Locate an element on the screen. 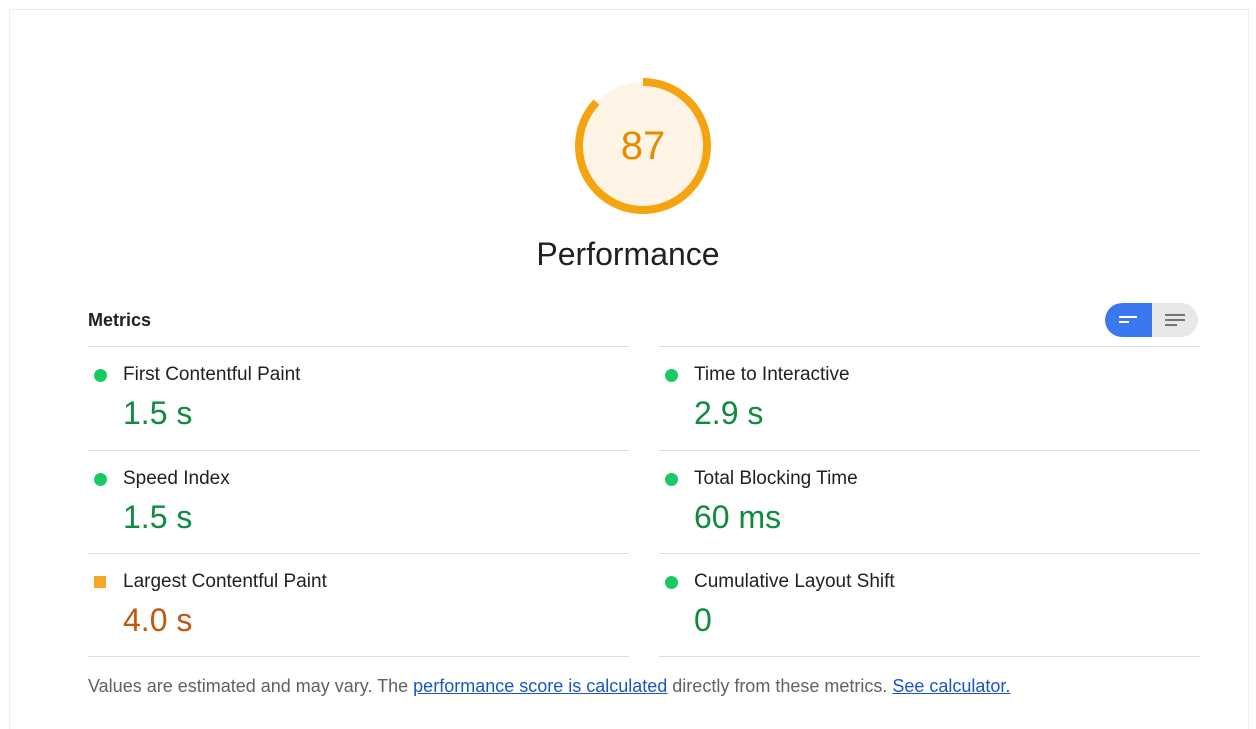 Image resolution: width=1256 pixels, height=729 pixels. footnote-middle: directly from these metrics. is located at coordinates (780, 686).